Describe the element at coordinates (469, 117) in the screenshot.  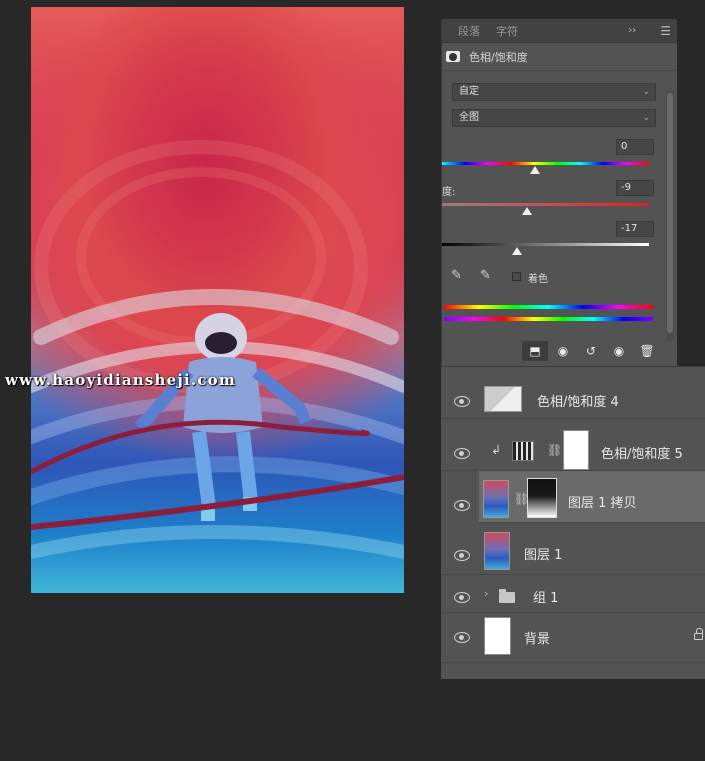
I see `channel-value: 全图` at that location.